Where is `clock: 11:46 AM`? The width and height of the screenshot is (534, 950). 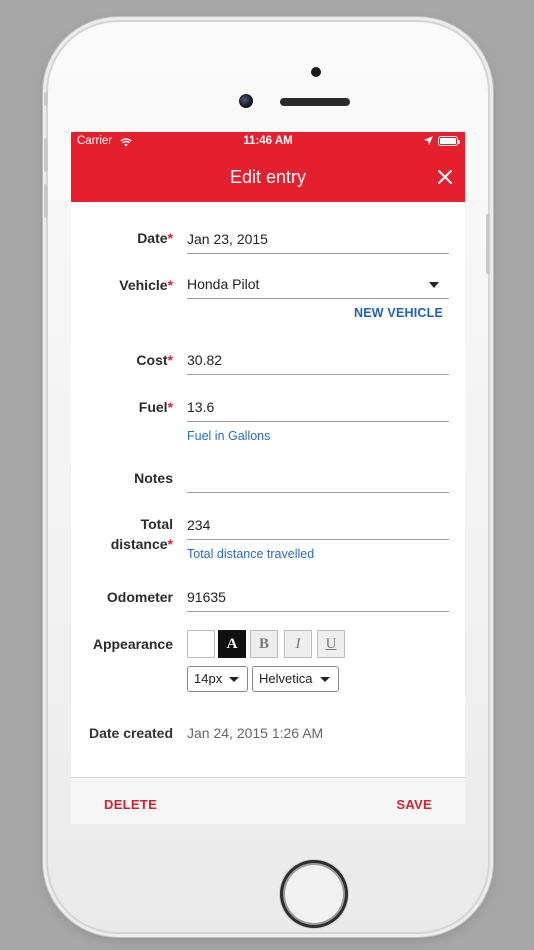 clock: 11:46 AM is located at coordinates (268, 141).